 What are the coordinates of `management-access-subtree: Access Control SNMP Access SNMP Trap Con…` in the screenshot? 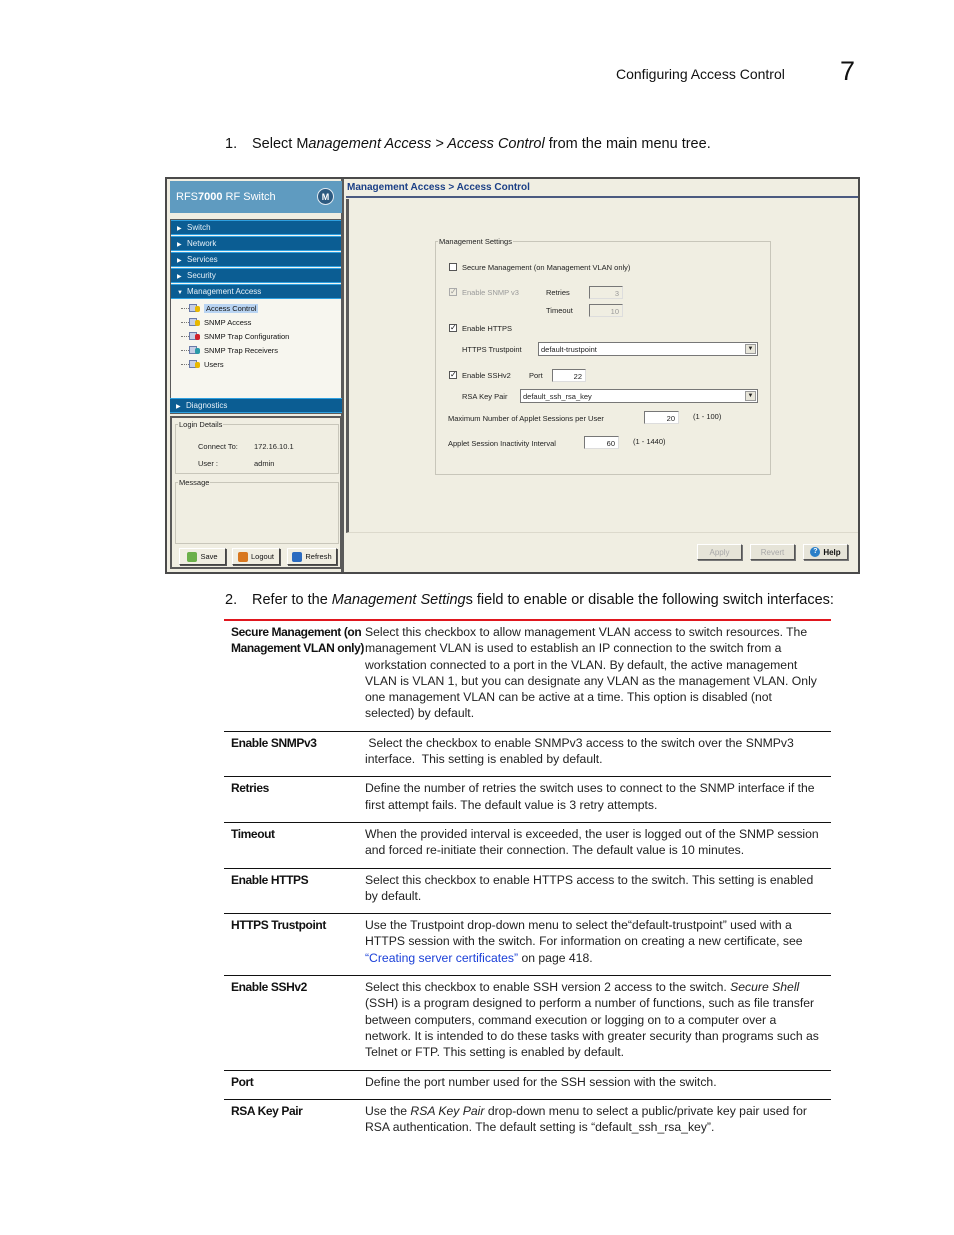 It's located at (256, 335).